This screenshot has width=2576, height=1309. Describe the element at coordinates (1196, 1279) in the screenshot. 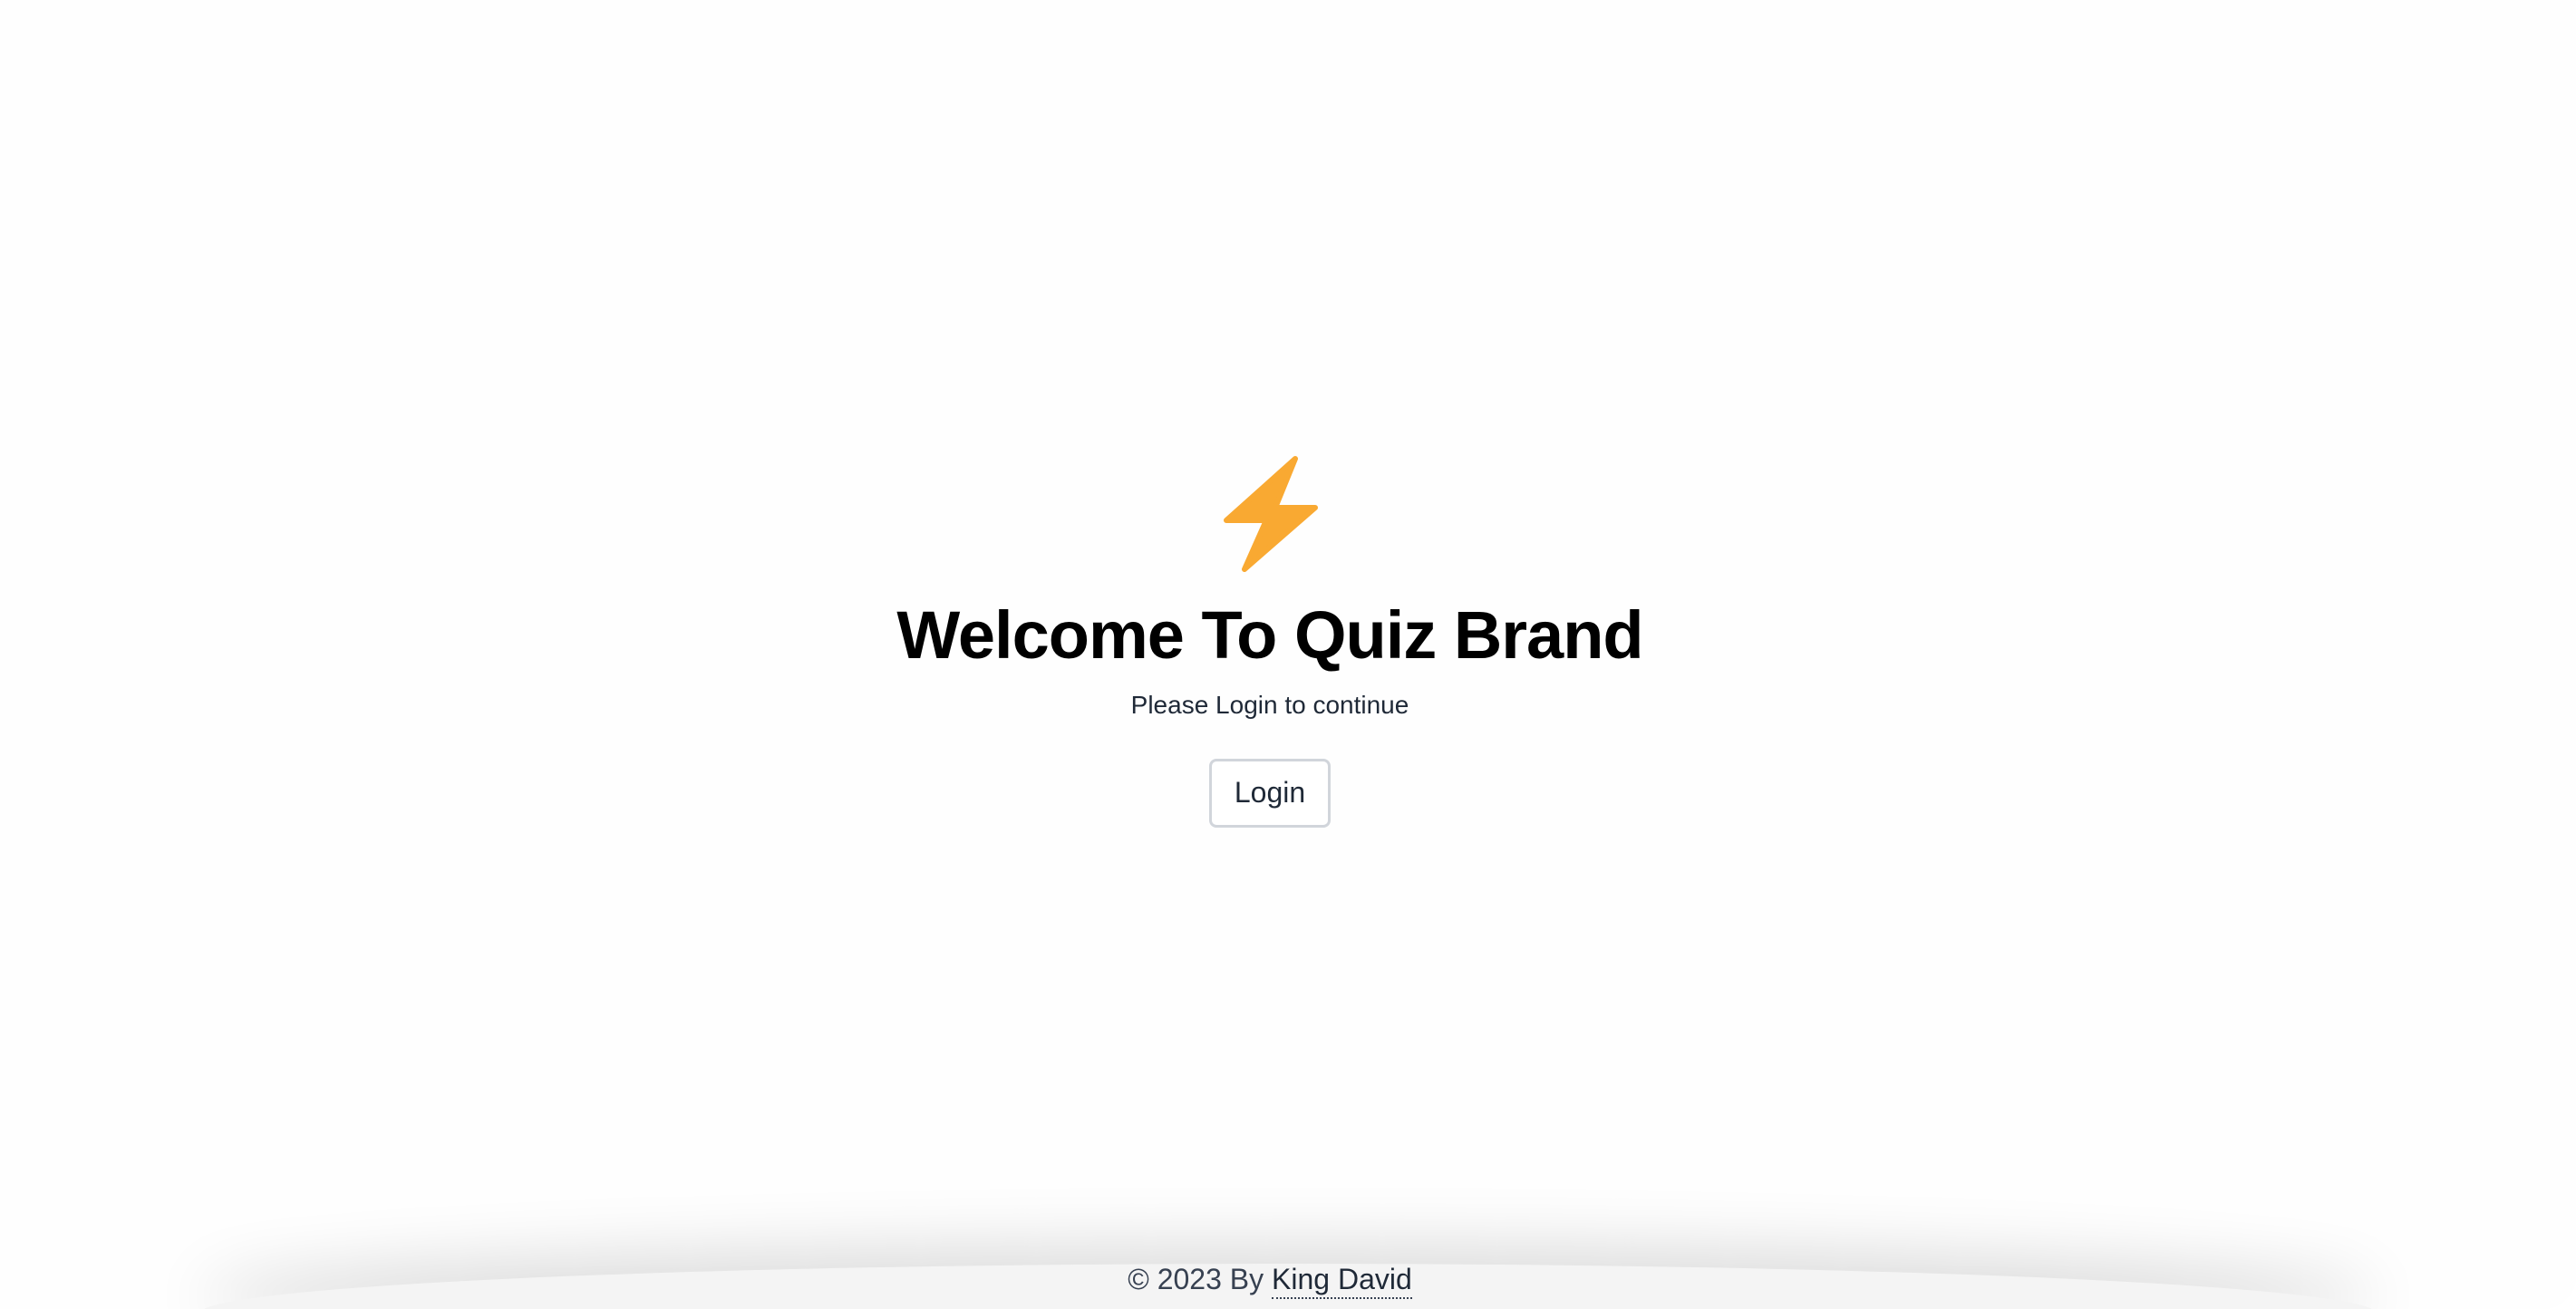

I see `copyright-text: © 2023 By` at that location.